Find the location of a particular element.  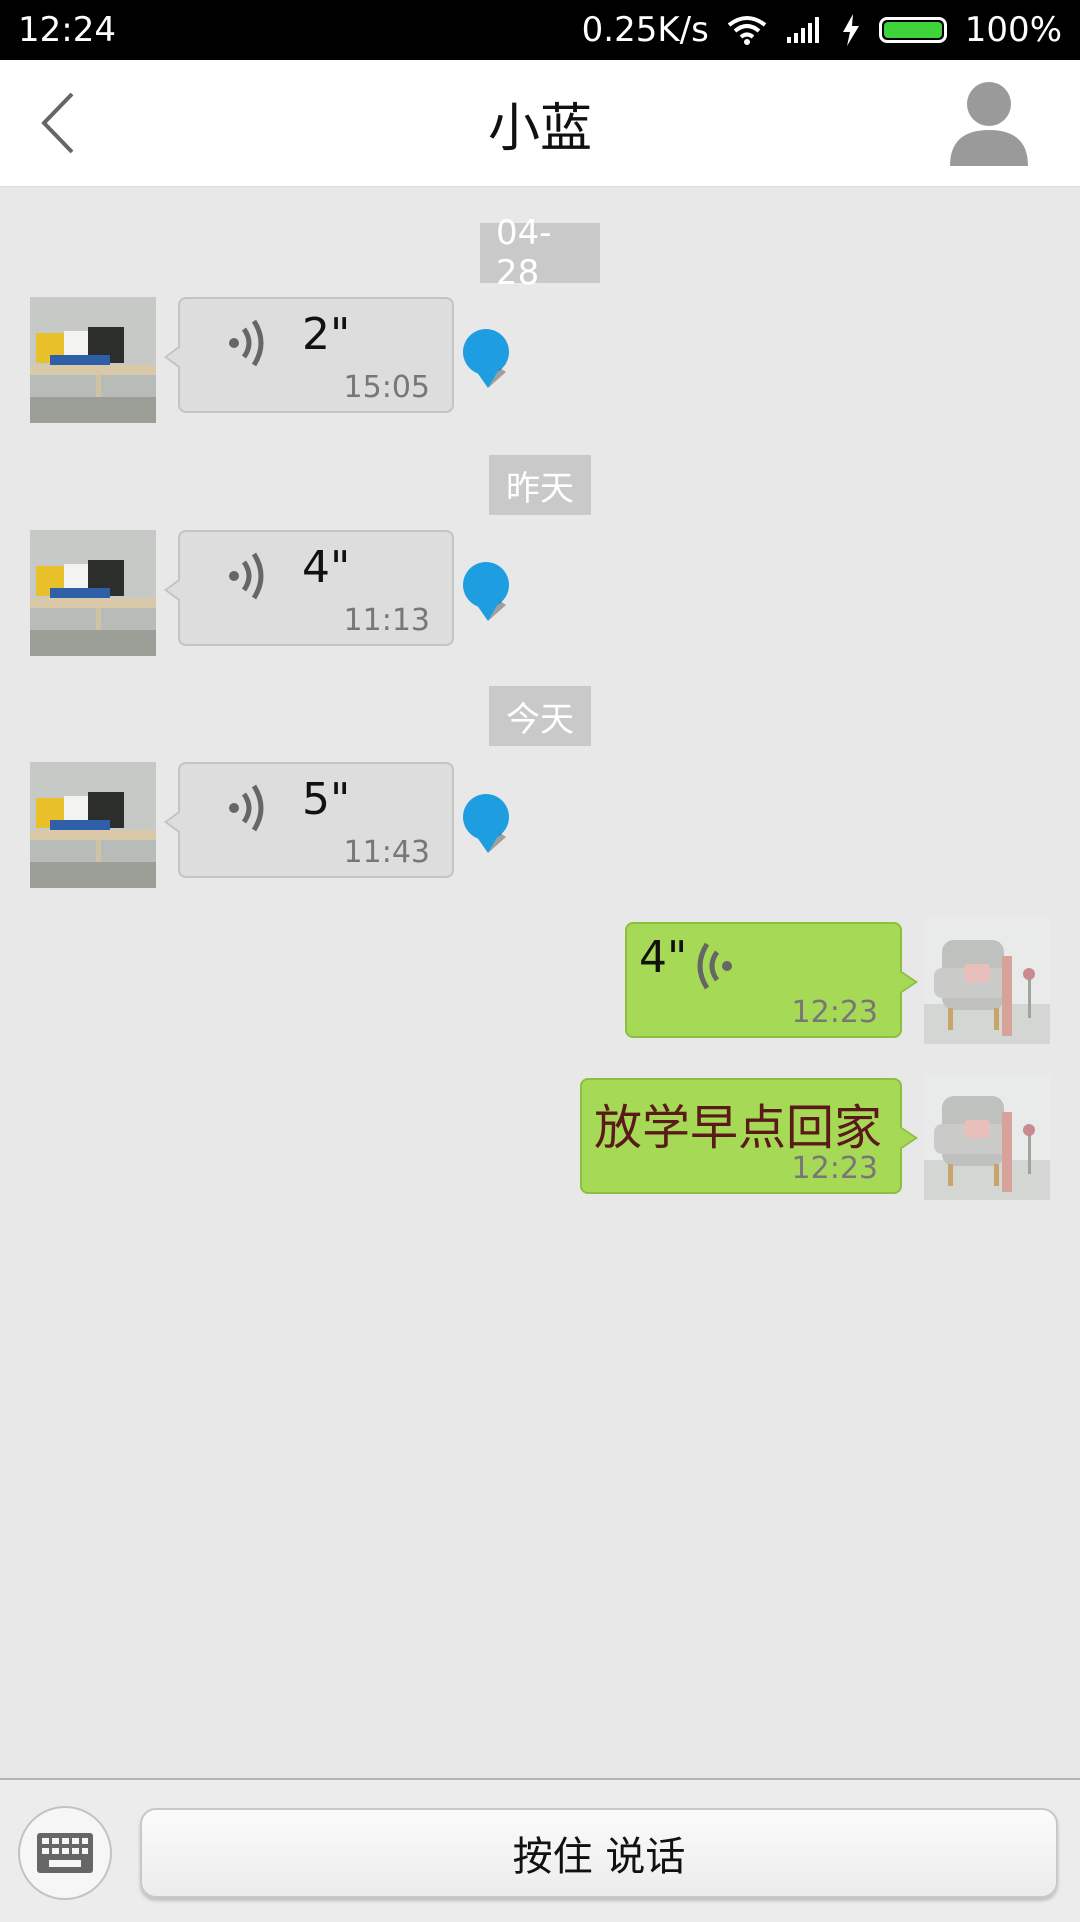

message-time: 11:13 is located at coordinates (386, 620).